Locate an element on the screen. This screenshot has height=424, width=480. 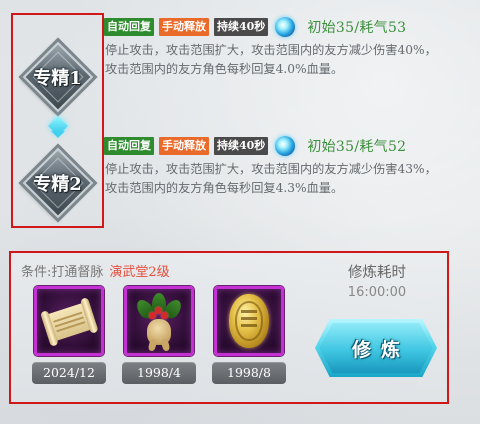
arrow-down-icon is located at coordinates (57, 134).